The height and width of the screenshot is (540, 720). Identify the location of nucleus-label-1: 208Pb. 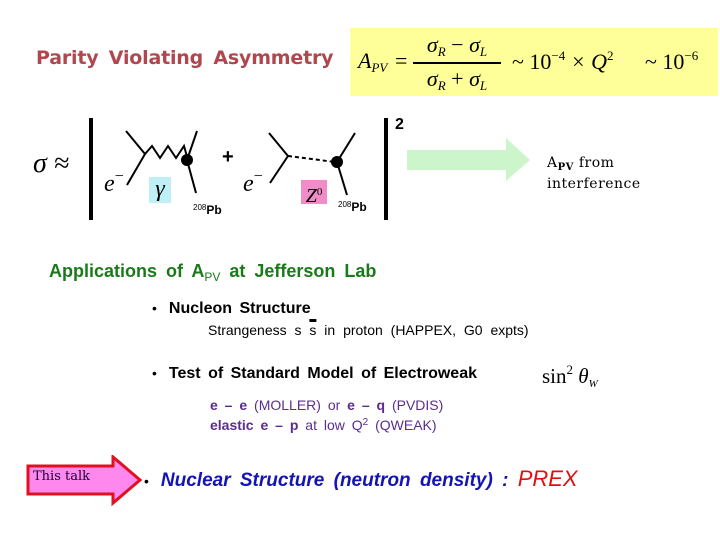
(207, 210).